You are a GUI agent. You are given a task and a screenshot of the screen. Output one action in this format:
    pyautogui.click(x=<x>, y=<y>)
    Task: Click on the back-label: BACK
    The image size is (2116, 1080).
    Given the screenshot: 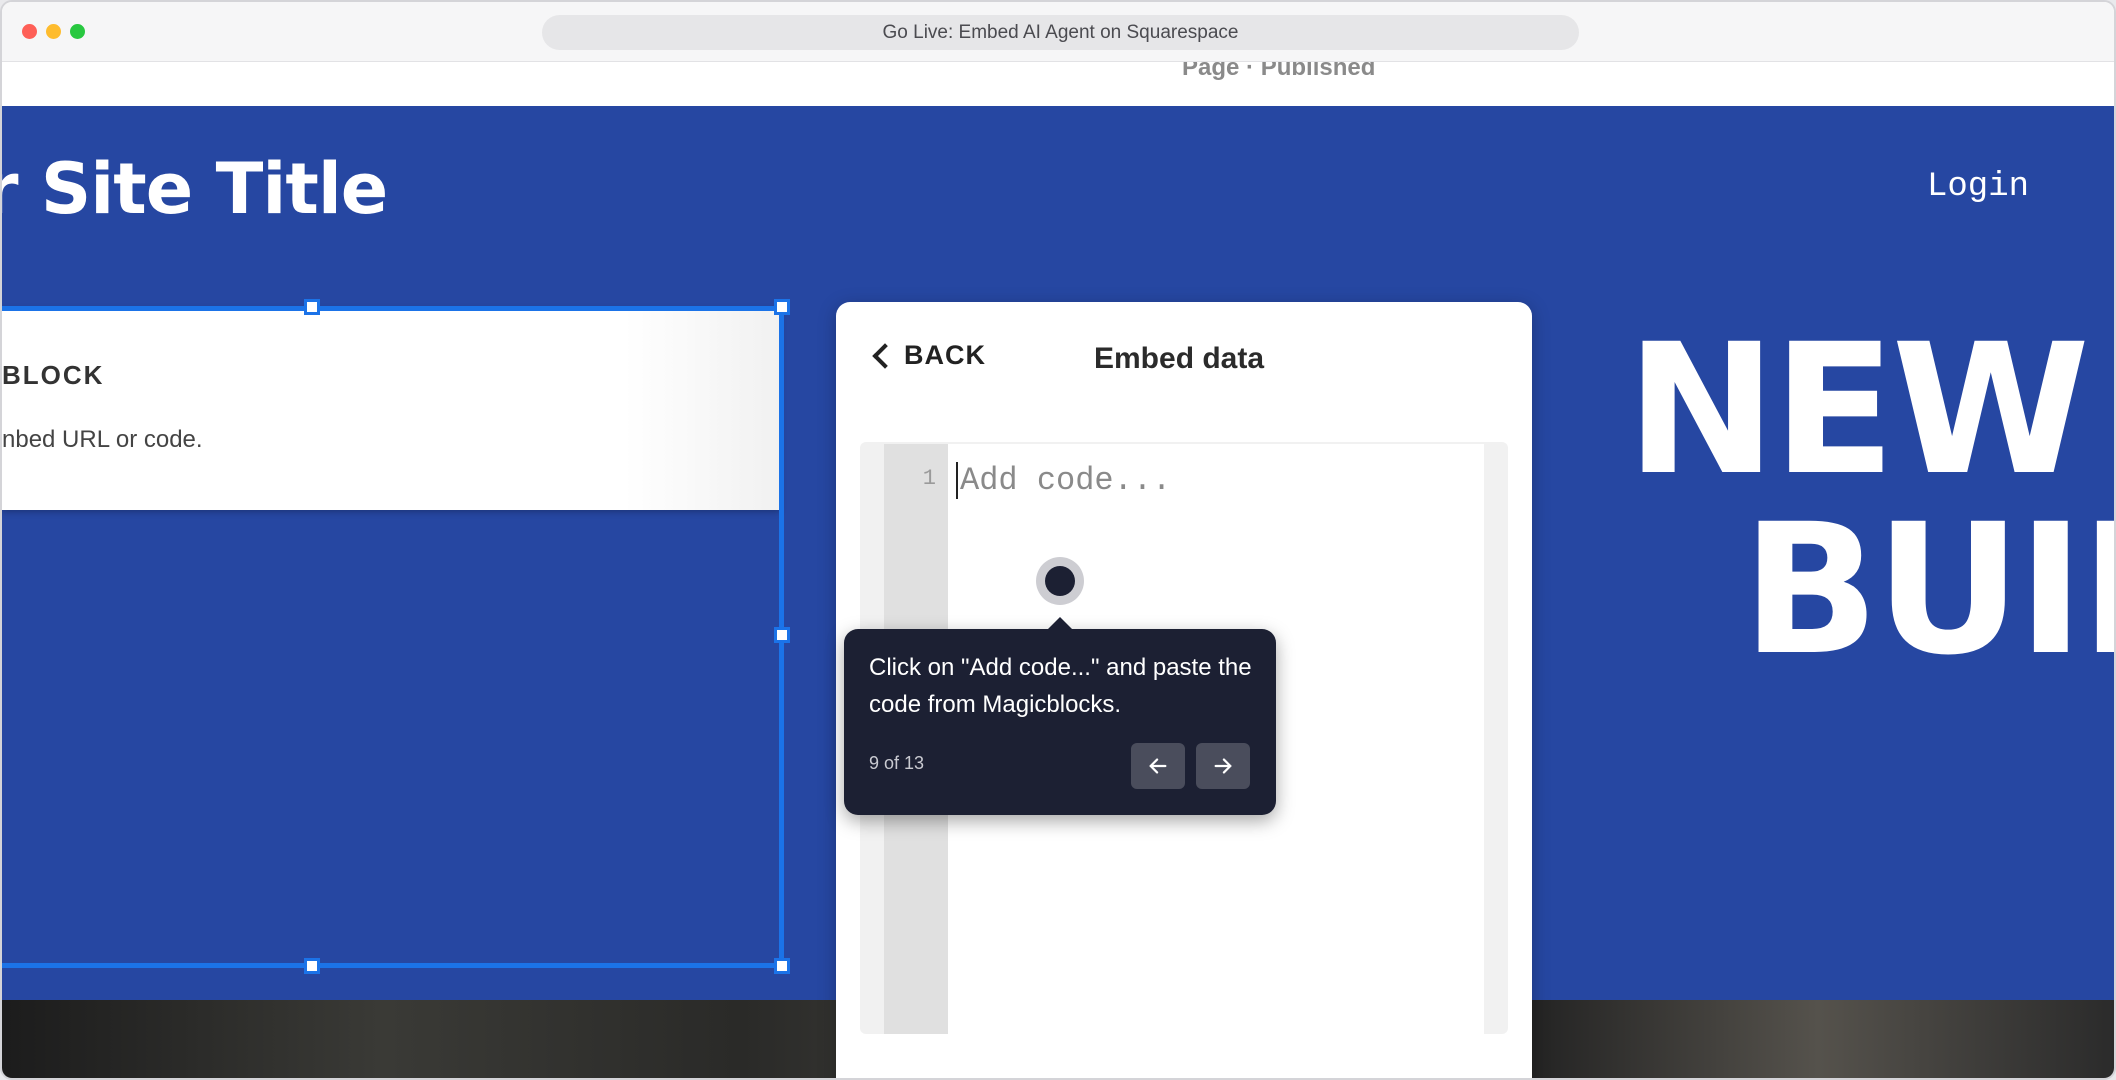 What is the action you would take?
    pyautogui.click(x=945, y=355)
    